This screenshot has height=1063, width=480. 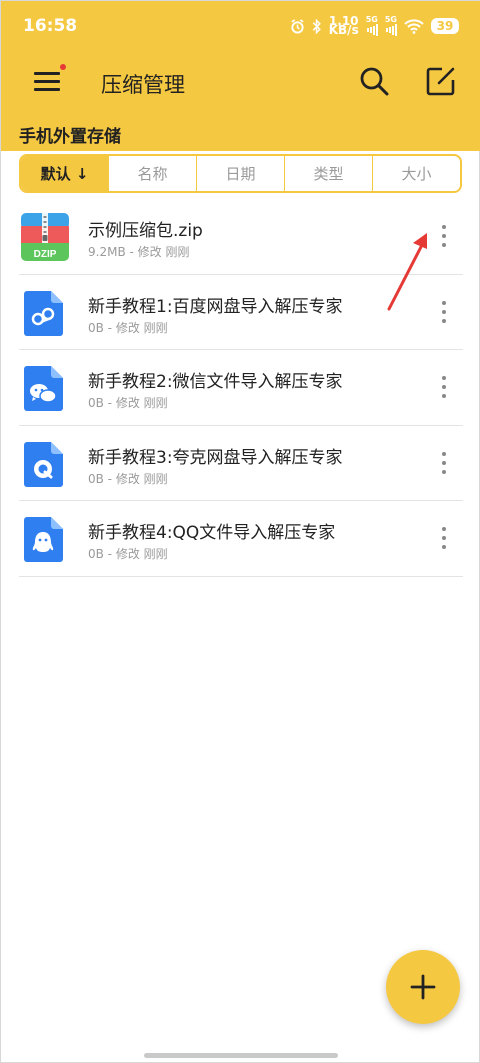 I want to click on zip-icon-label: DZIP, so click(x=45, y=254).